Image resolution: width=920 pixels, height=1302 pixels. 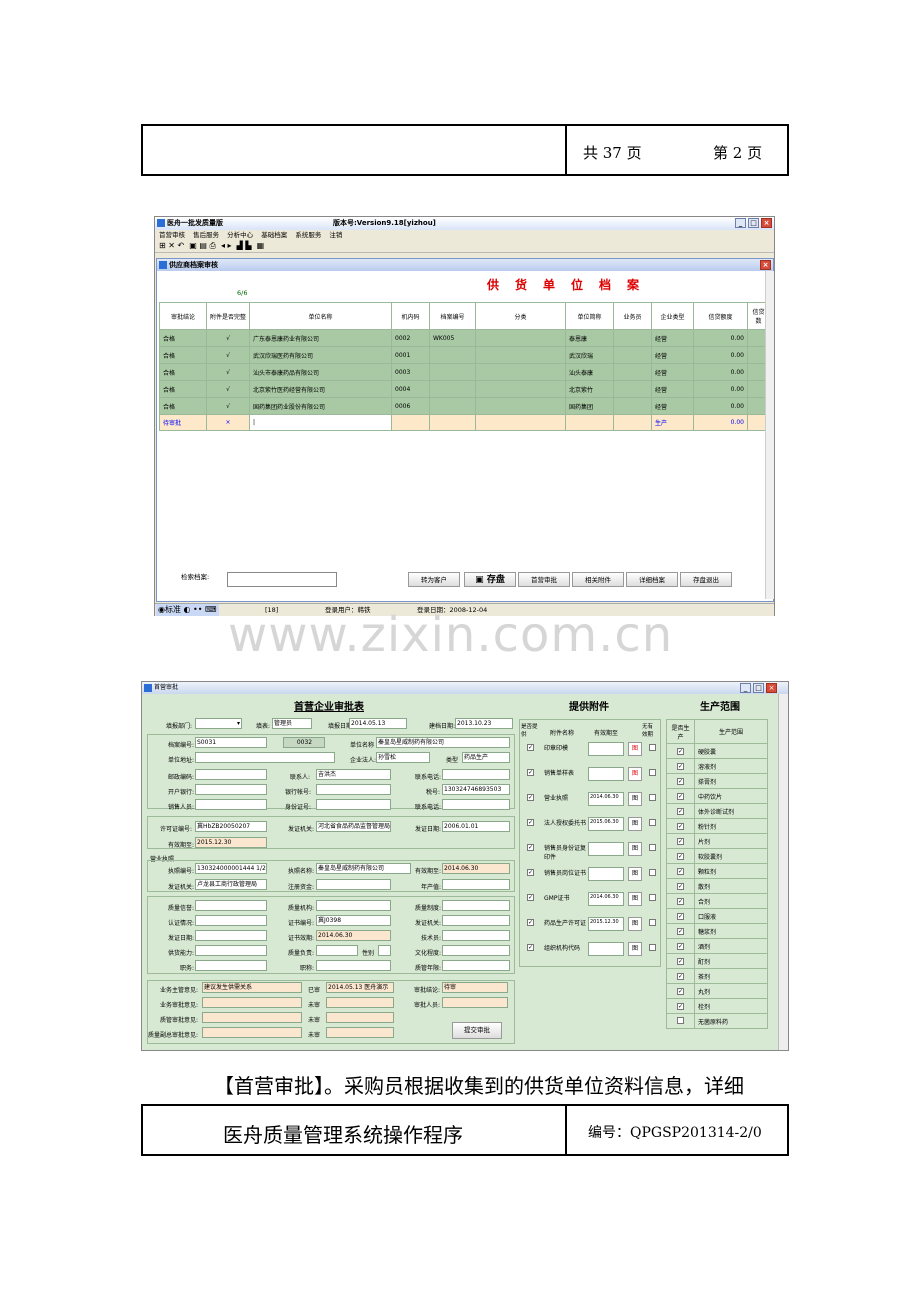 What do you see at coordinates (706, 579) in the screenshot?
I see `save-exit-button: 存盘退出` at bounding box center [706, 579].